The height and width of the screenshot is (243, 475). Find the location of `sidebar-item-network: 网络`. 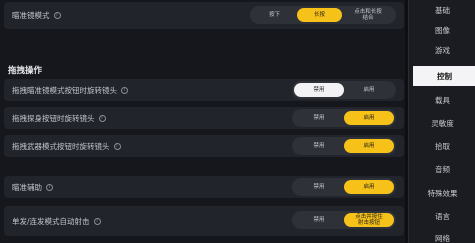

sidebar-item-network: 网络 is located at coordinates (442, 235).